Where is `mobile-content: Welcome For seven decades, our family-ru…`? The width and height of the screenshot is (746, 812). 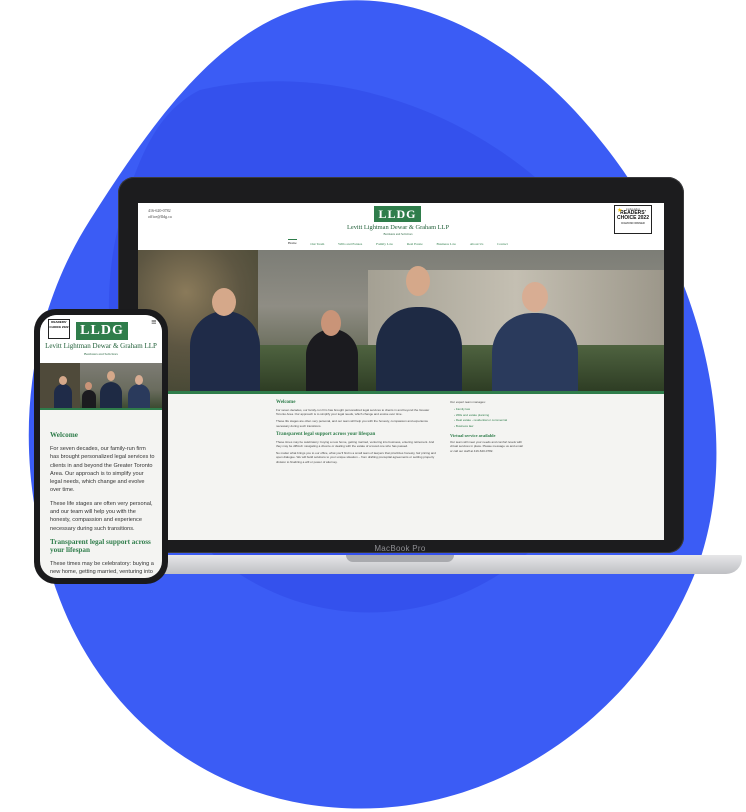 mobile-content: Welcome For seven decades, our family-ru… is located at coordinates (103, 504).